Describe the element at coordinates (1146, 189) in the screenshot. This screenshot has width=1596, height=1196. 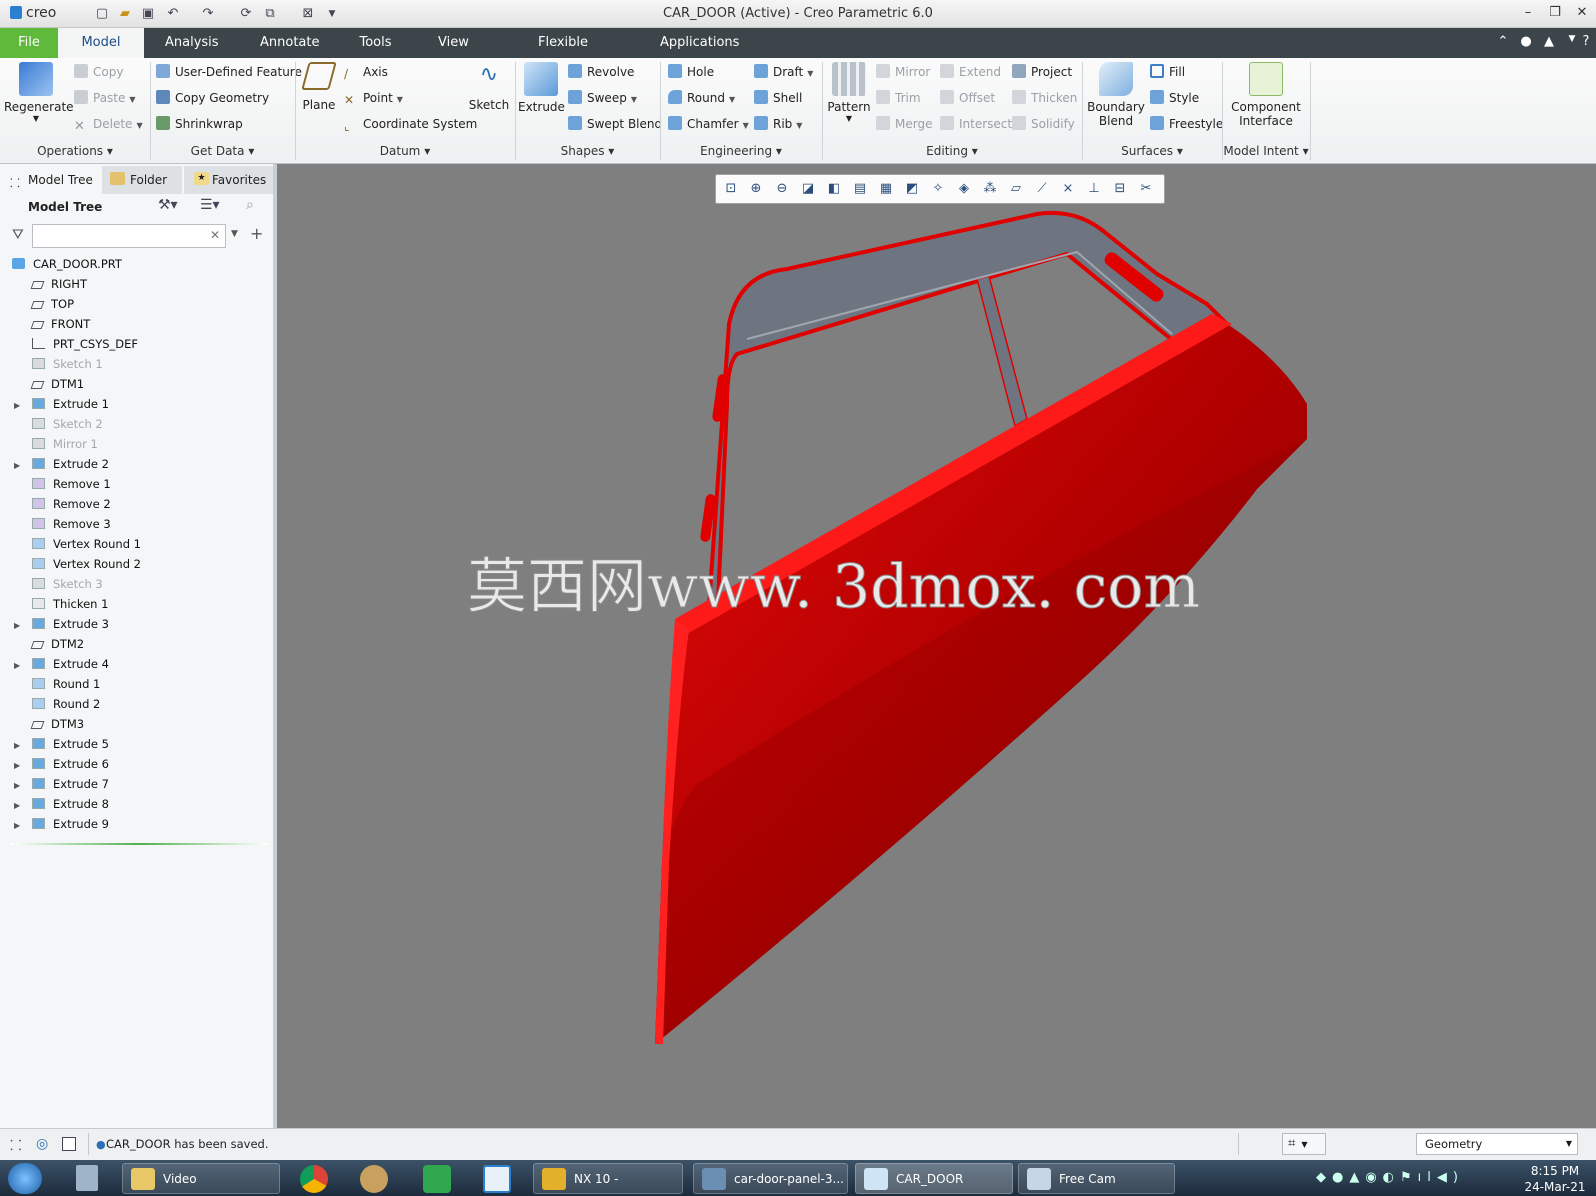
I see `scissors-icon: ✂` at that location.